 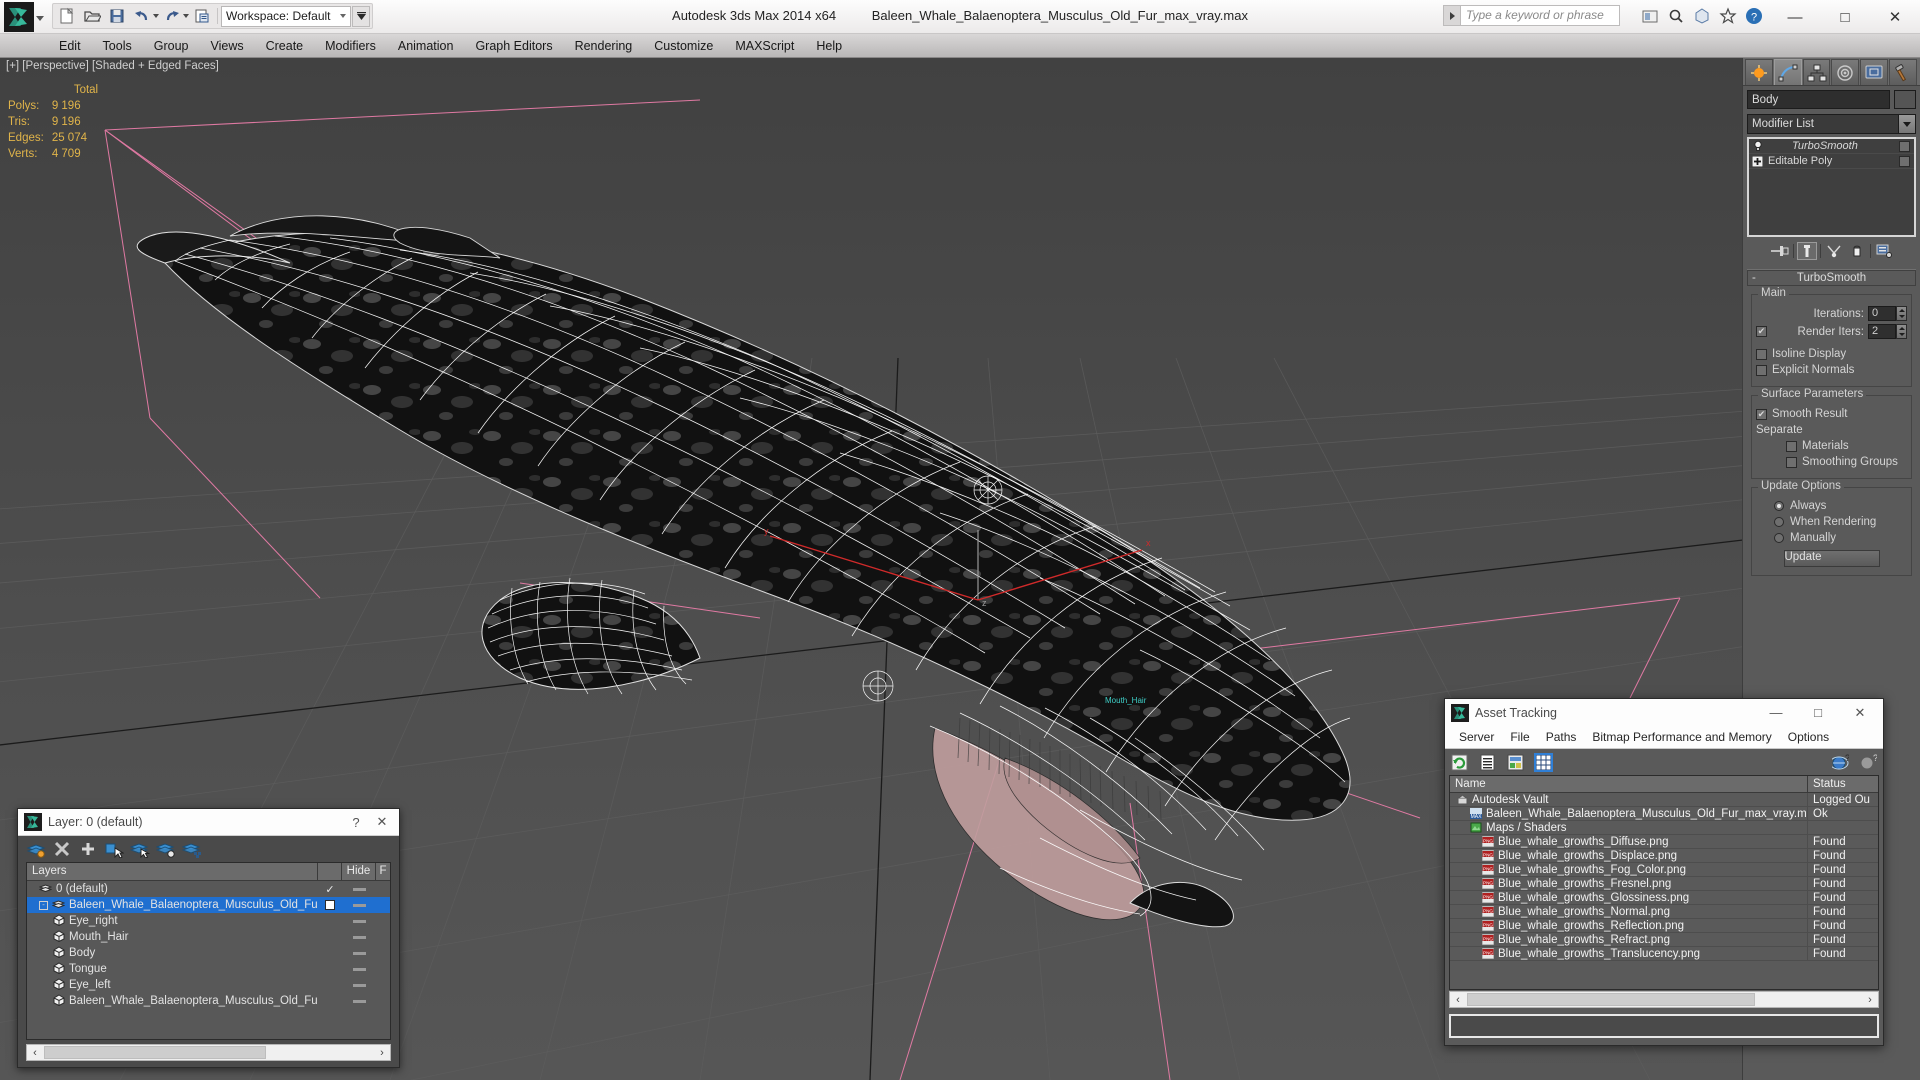 I want to click on expand-plus-icon, so click(x=1757, y=161).